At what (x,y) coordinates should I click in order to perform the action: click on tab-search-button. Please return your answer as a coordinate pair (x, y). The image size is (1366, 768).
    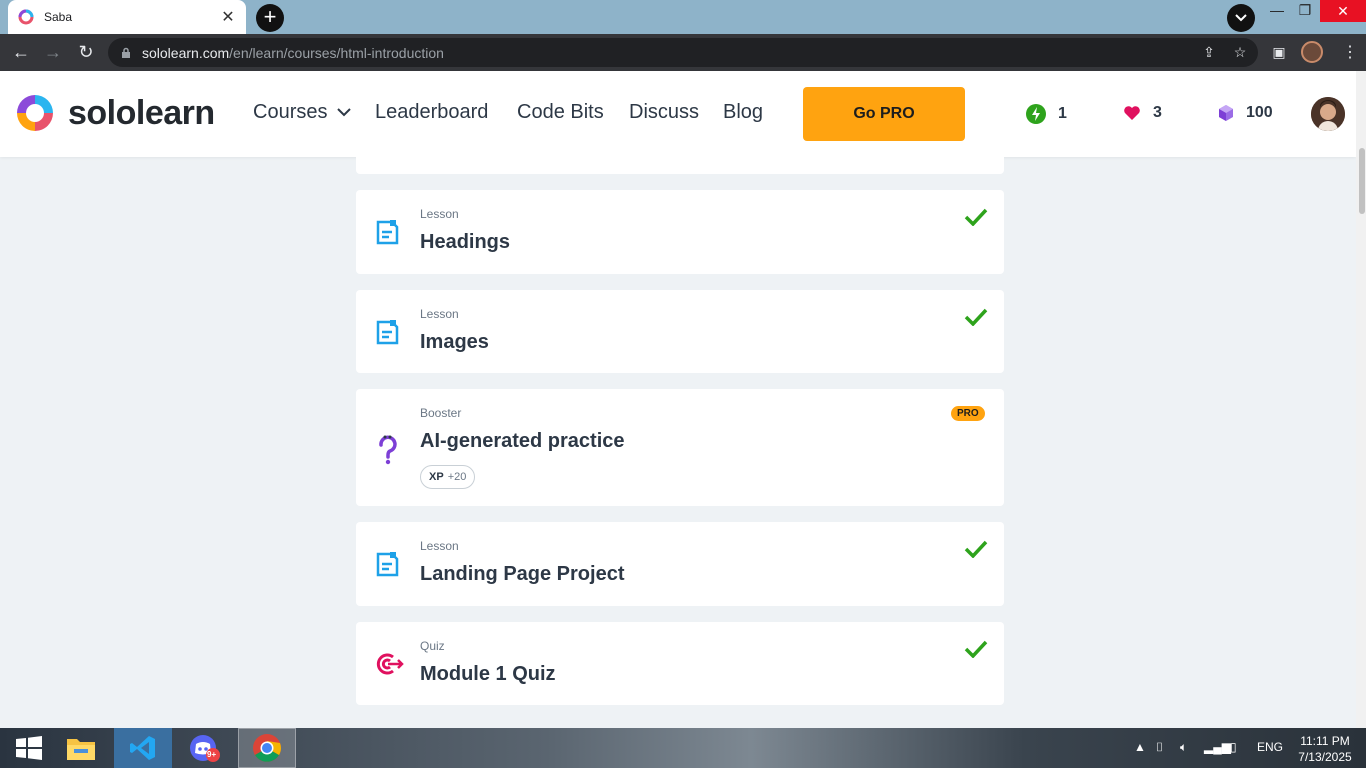
    Looking at the image, I should click on (1241, 18).